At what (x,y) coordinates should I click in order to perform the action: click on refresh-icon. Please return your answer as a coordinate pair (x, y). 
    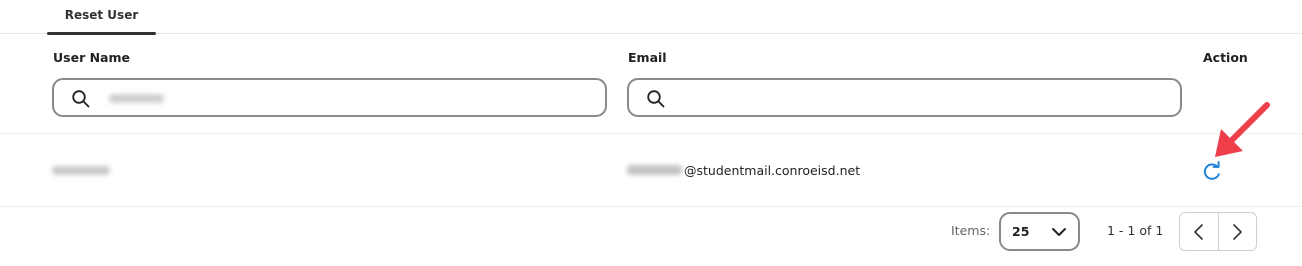
    Looking at the image, I should click on (1211, 170).